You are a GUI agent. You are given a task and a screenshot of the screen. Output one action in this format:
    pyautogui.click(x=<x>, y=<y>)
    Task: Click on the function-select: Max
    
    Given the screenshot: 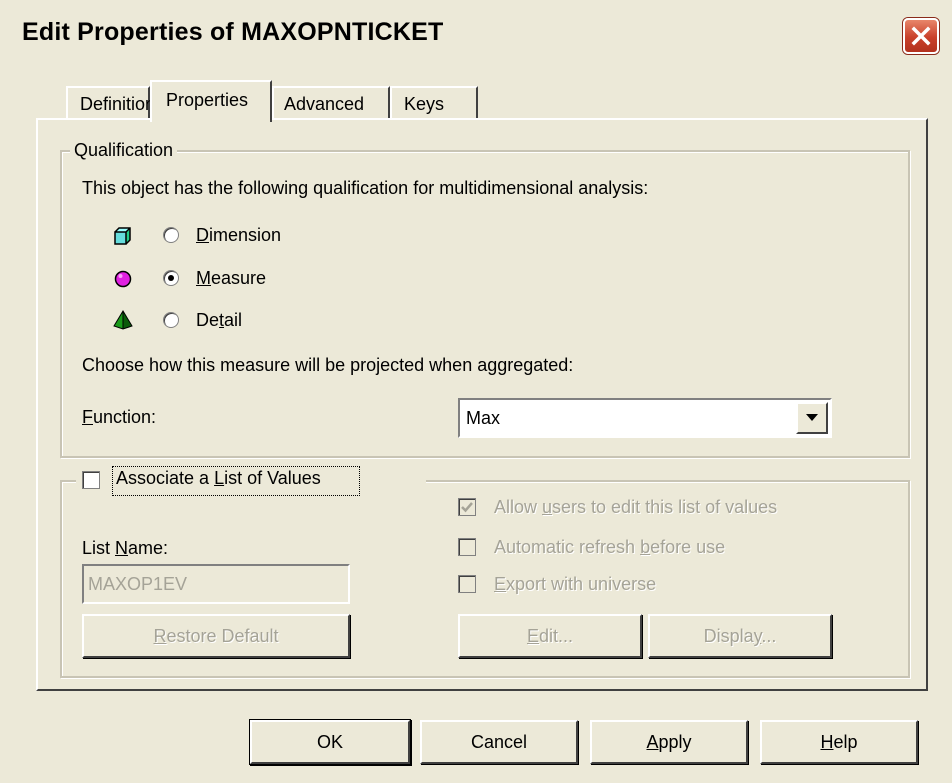 What is the action you would take?
    pyautogui.click(x=645, y=418)
    